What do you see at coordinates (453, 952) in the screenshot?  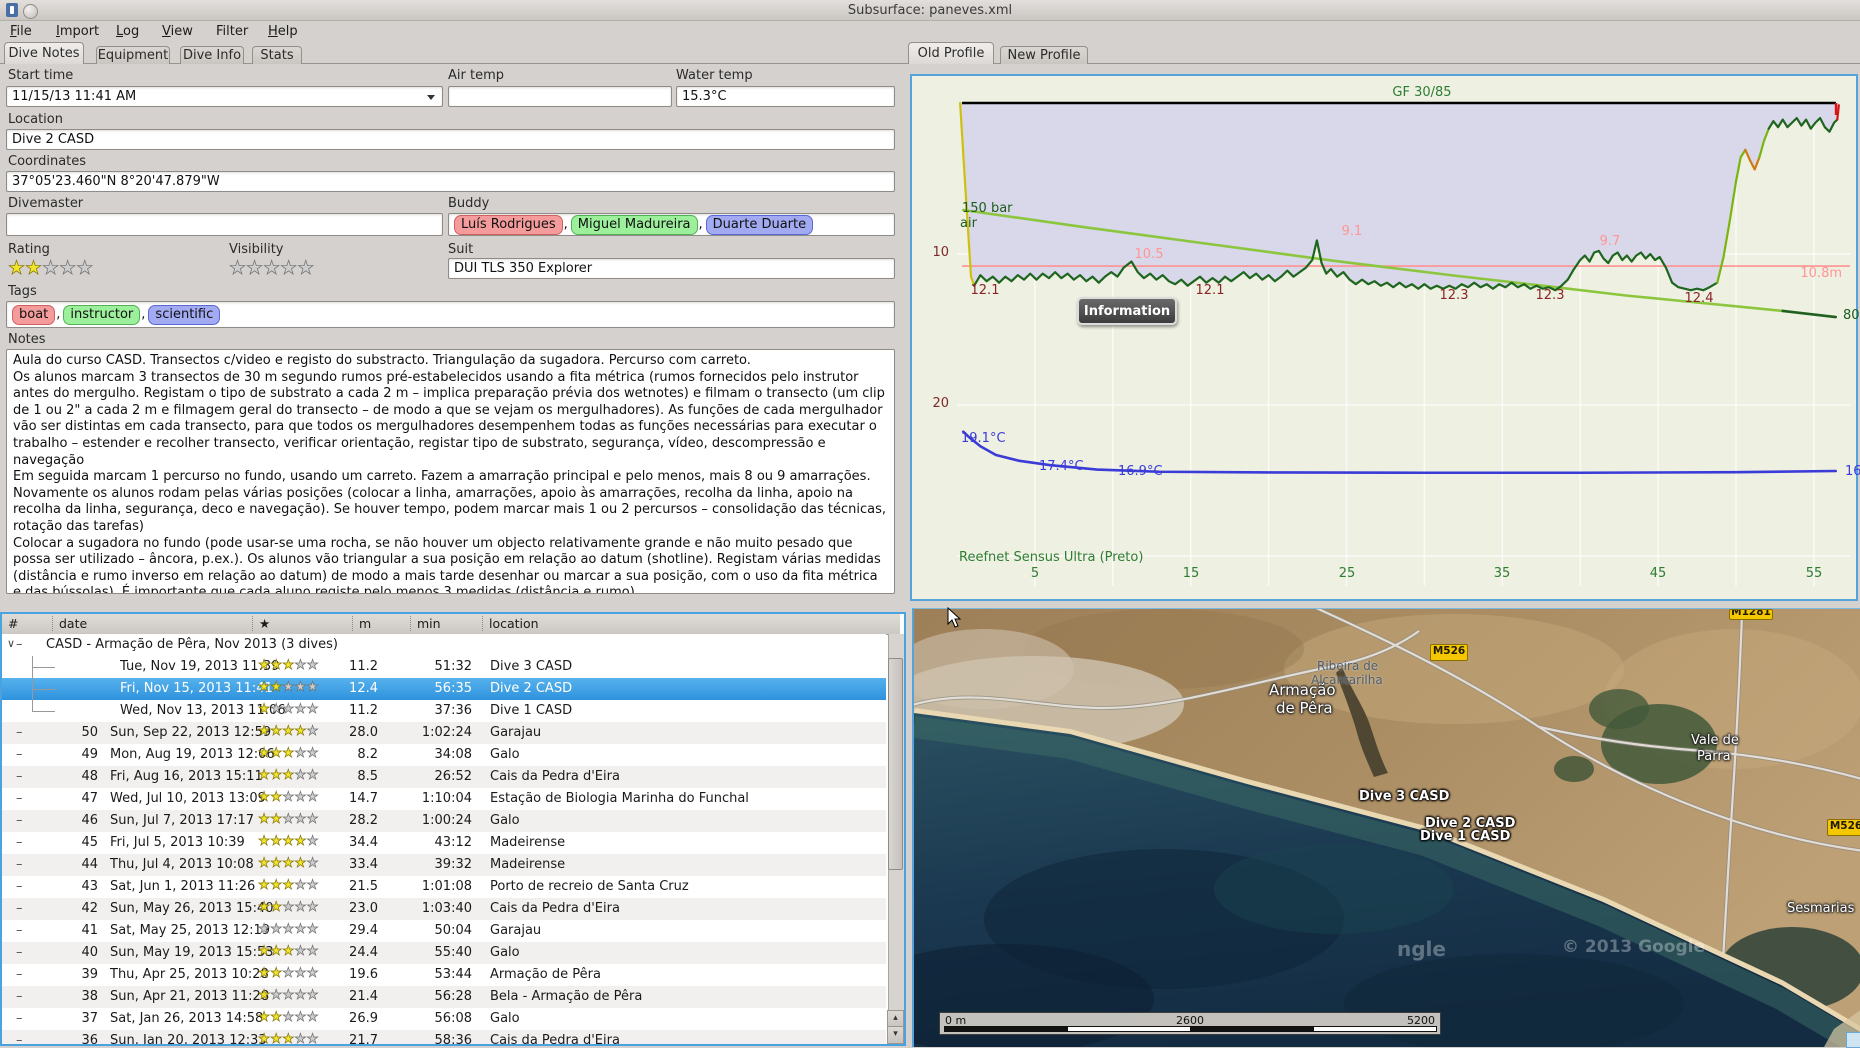 I see `dive-duration-cell: 55:40` at bounding box center [453, 952].